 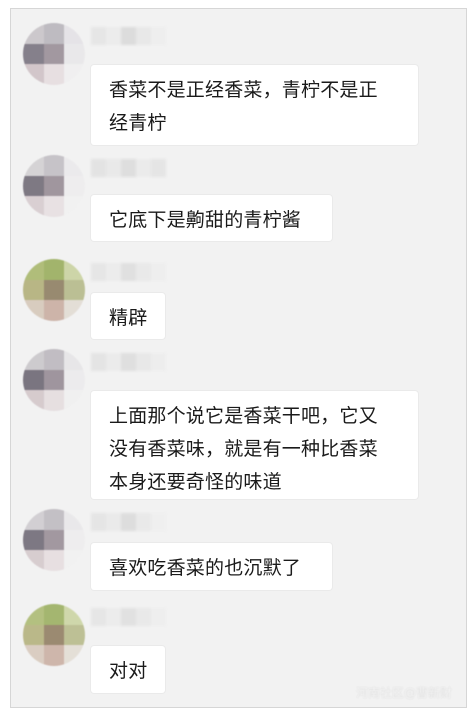 What do you see at coordinates (128, 316) in the screenshot?
I see `message-bubble: 精辟` at bounding box center [128, 316].